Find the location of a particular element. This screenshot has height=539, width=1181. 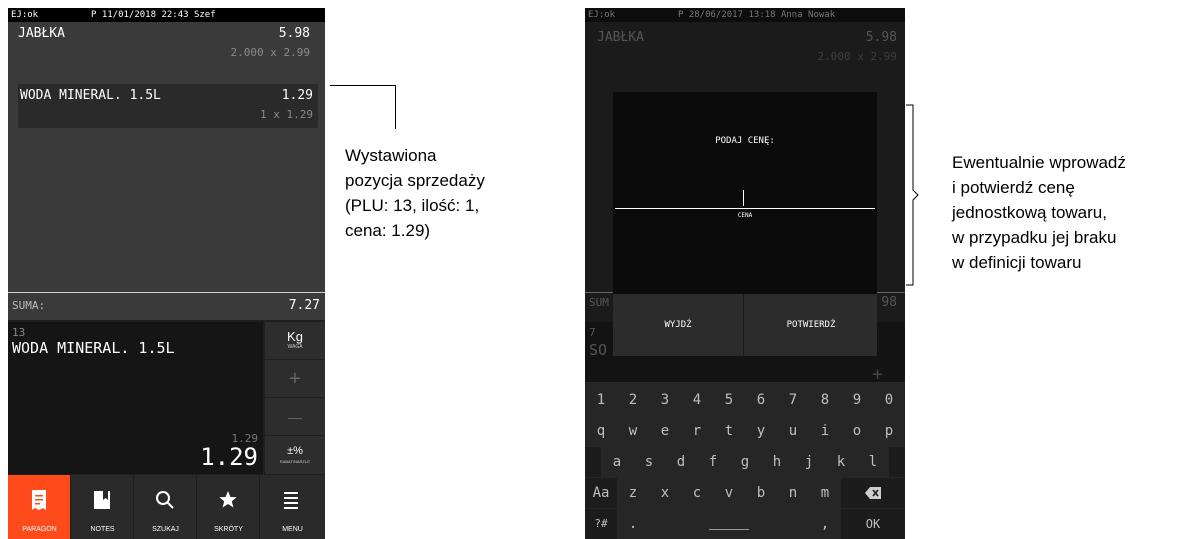

nav-notes: NOTES is located at coordinates (102, 507).